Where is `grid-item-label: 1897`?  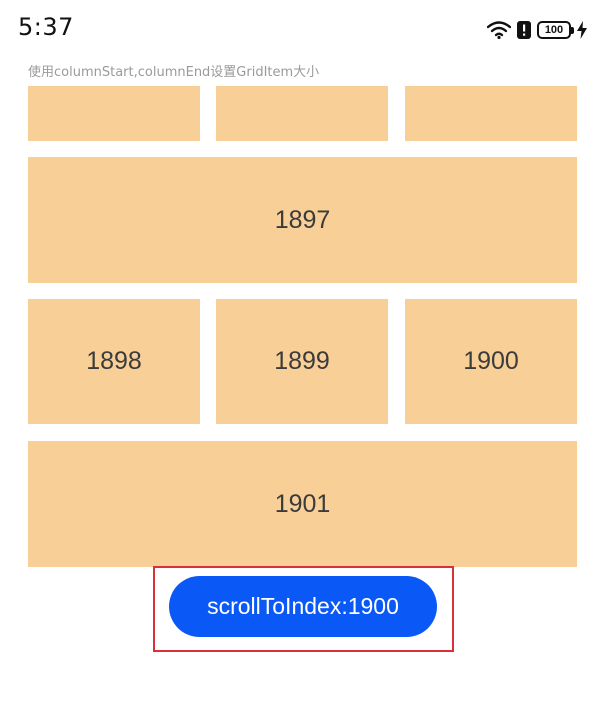 grid-item-label: 1897 is located at coordinates (302, 219).